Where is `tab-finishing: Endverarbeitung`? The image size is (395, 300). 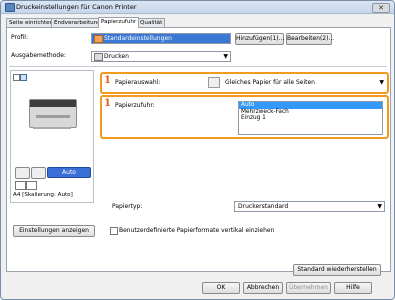
tab-finishing: Endverarbeitung is located at coordinates (77, 22).